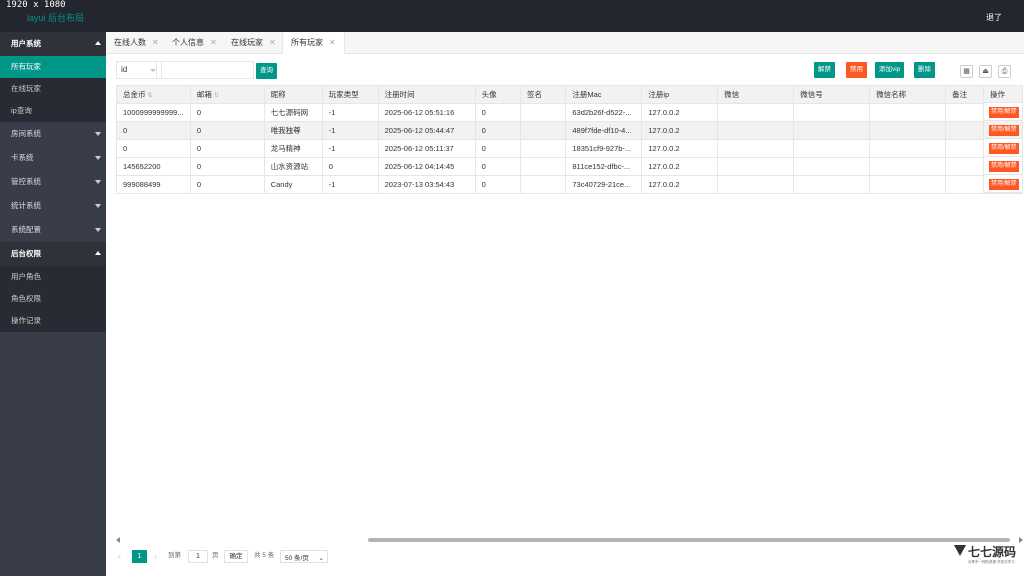 This screenshot has height=576, width=1024. Describe the element at coordinates (680, 166) in the screenshot. I see `table-cell: 127.0.0.2` at that location.